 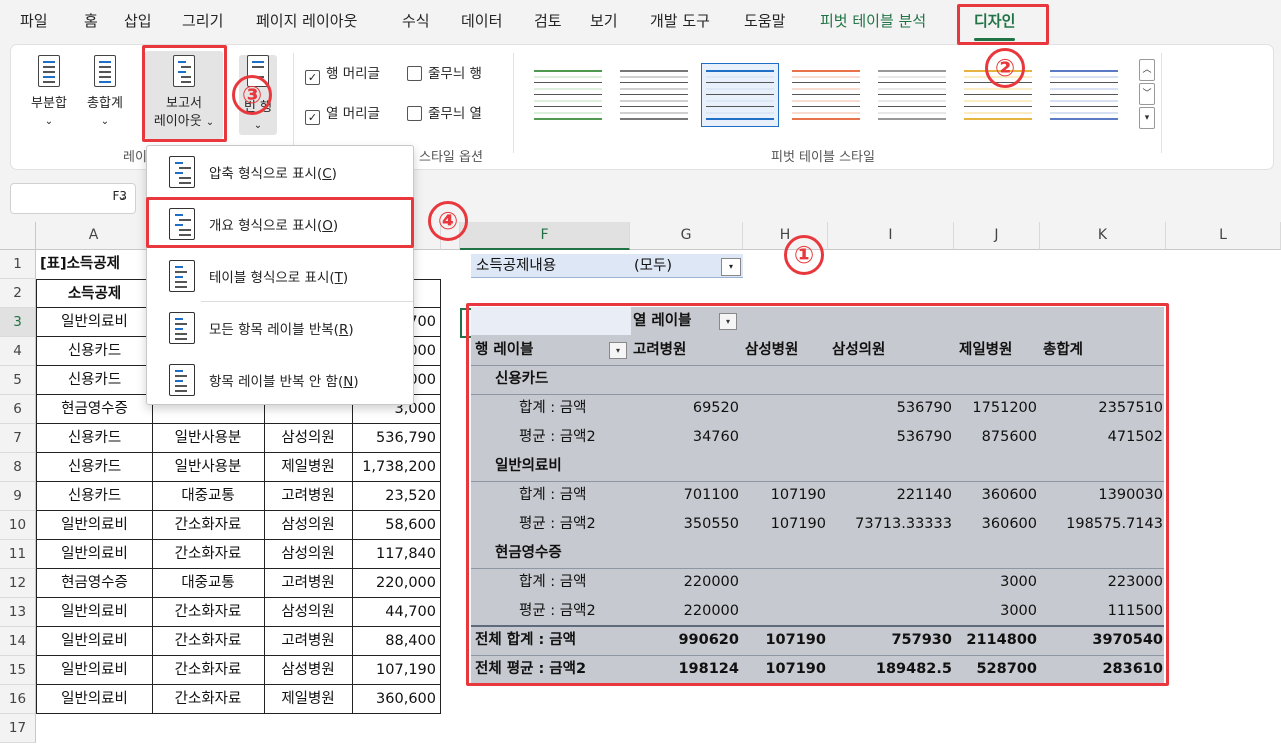 What do you see at coordinates (342, 115) in the screenshot?
I see `column-headers-checkbox: ✓ 열 머리글` at bounding box center [342, 115].